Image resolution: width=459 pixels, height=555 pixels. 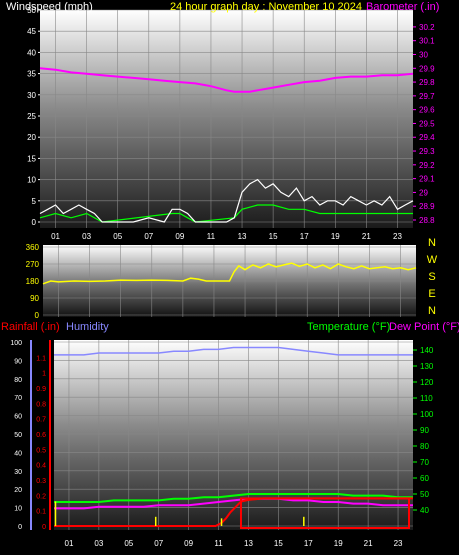 What do you see at coordinates (49, 7) in the screenshot?
I see `wind-axis-label: Windspeed (mph)` at bounding box center [49, 7].